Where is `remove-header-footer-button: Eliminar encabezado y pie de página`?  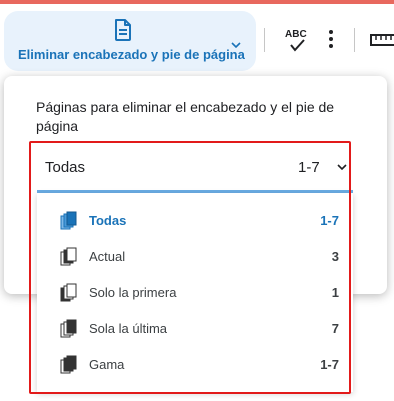
remove-header-footer-button: Eliminar encabezado y pie de página is located at coordinates (130, 41).